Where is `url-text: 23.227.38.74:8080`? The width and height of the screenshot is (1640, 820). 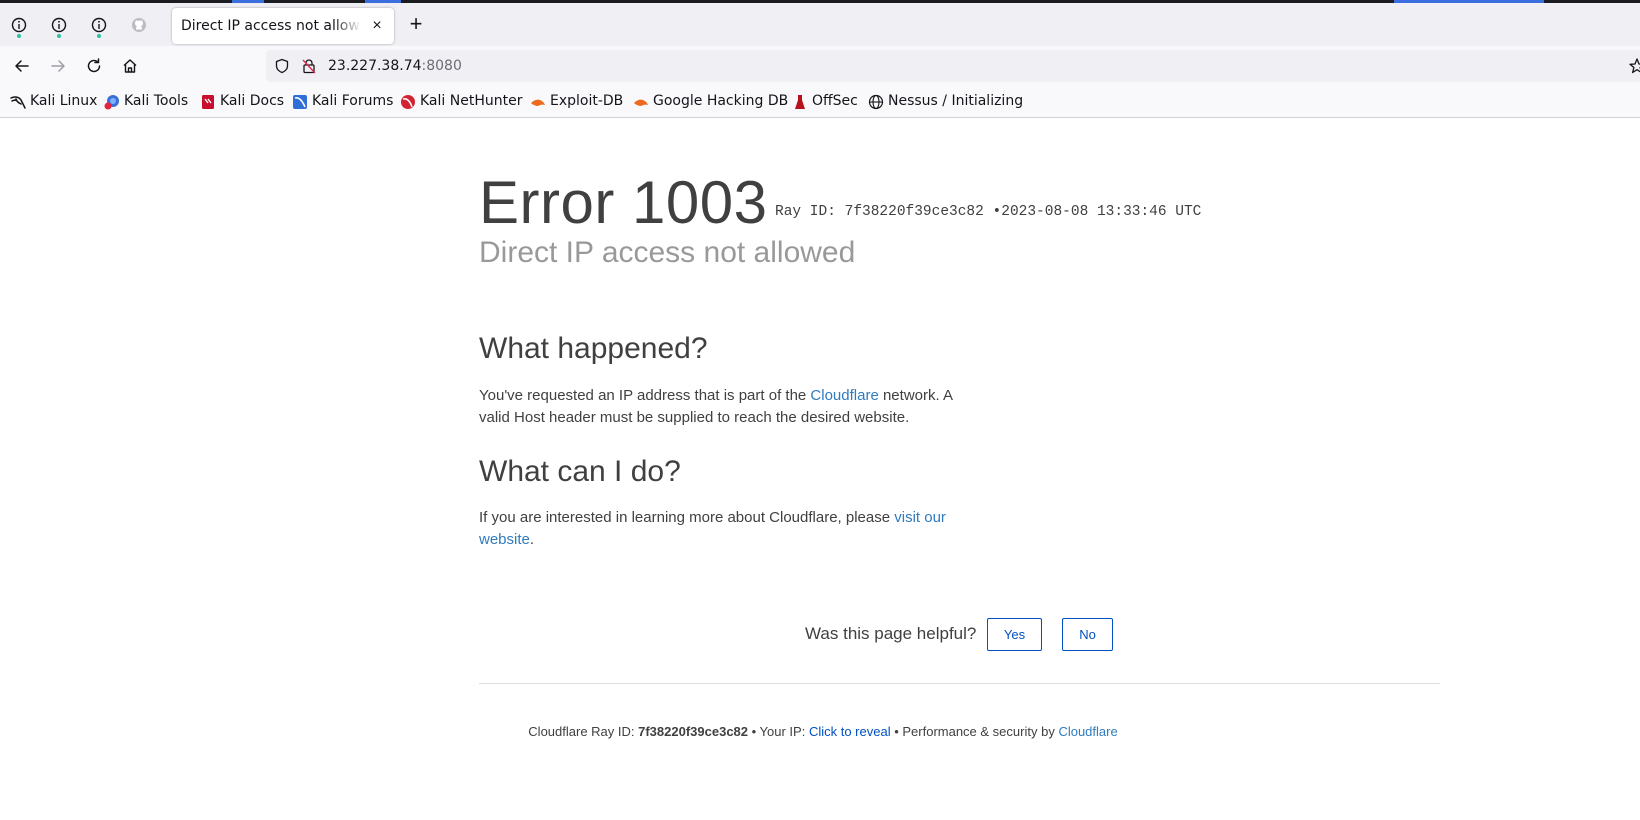
url-text: 23.227.38.74:8080 is located at coordinates (395, 66).